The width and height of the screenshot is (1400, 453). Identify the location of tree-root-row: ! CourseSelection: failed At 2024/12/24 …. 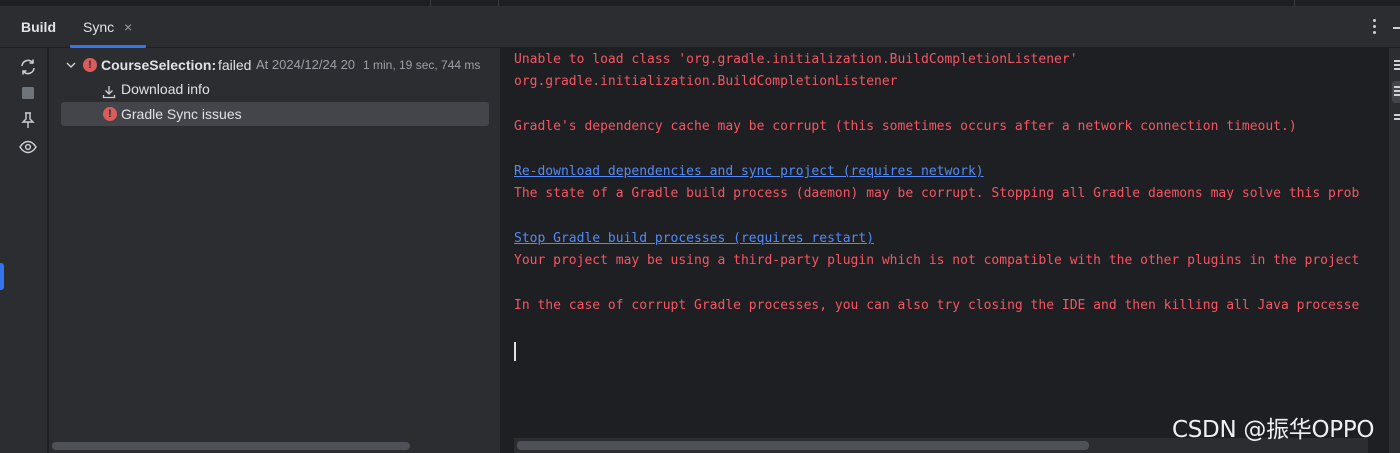
(275, 65).